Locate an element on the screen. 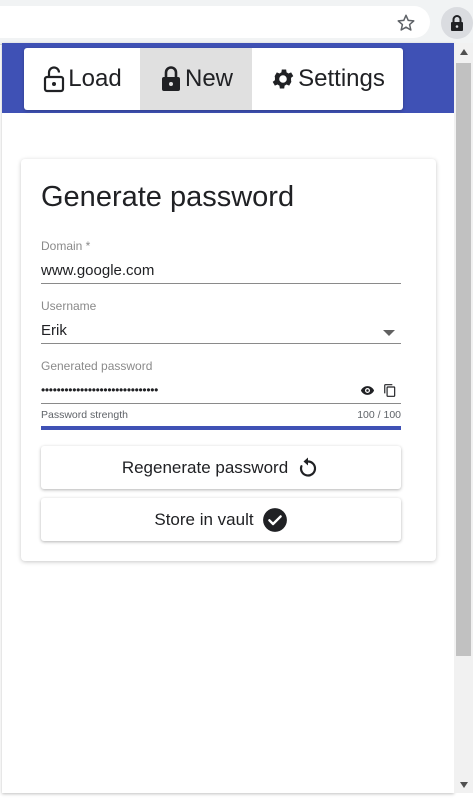  check-circle-icon is located at coordinates (275, 520).